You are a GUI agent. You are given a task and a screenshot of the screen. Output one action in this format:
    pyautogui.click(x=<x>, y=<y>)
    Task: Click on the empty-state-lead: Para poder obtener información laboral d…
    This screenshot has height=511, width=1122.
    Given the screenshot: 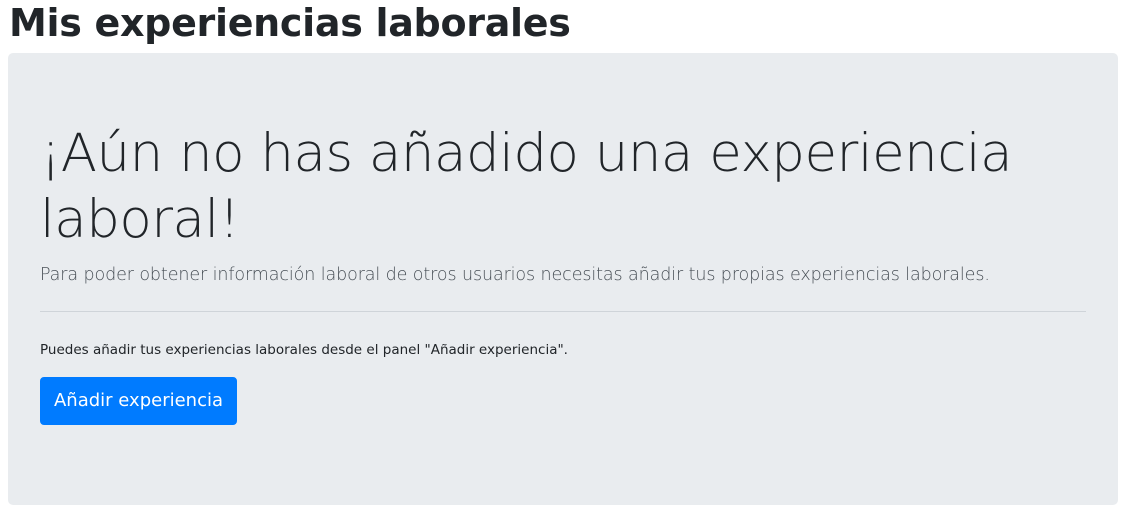 What is the action you would take?
    pyautogui.click(x=515, y=275)
    